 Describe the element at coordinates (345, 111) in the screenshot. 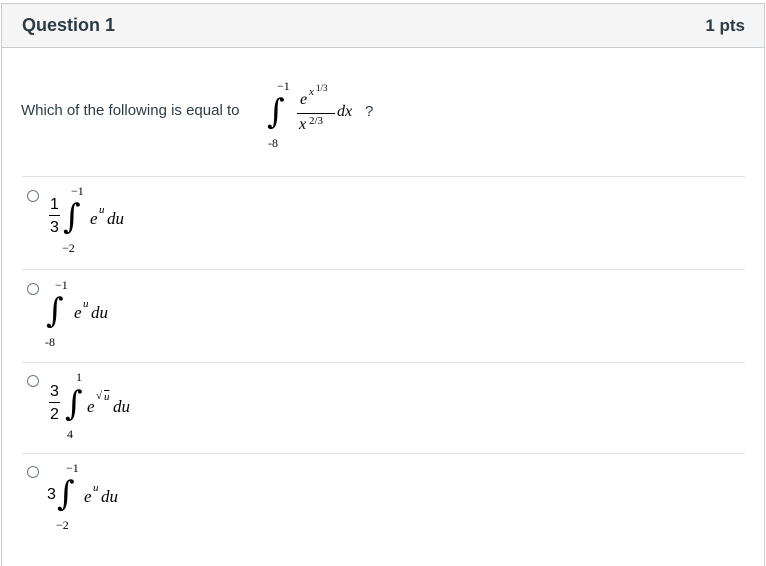

I see `prompt-differential: dx` at that location.